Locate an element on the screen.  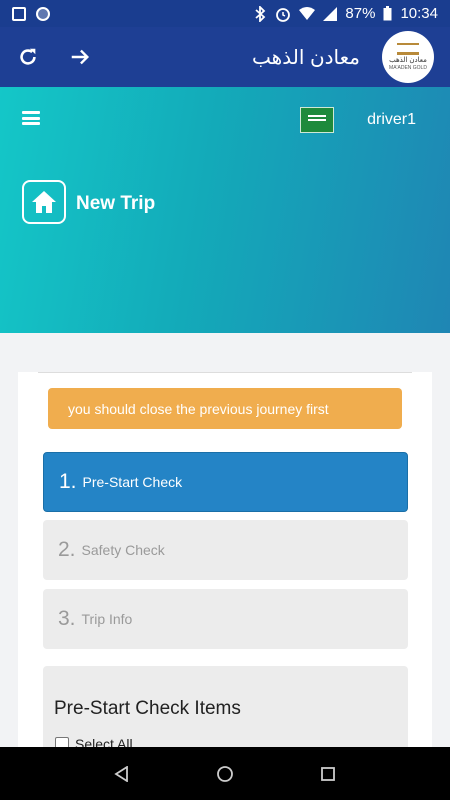
back-triangle-icon is located at coordinates (120, 773).